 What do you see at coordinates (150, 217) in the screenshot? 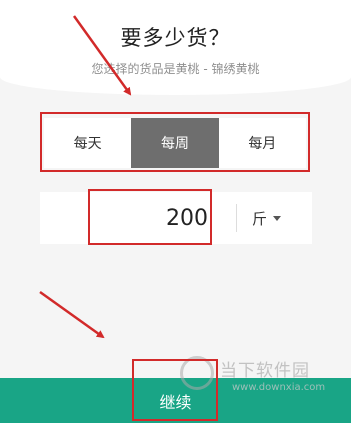
I see `annotation-box-quantity` at bounding box center [150, 217].